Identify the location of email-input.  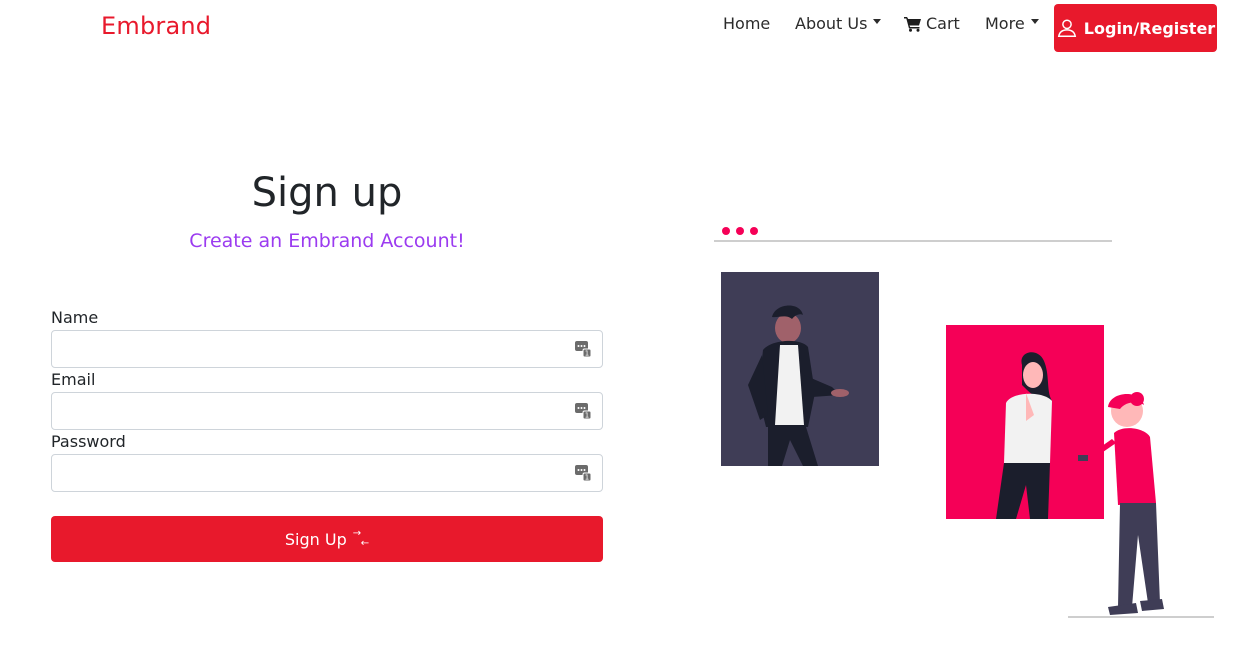
(327, 411).